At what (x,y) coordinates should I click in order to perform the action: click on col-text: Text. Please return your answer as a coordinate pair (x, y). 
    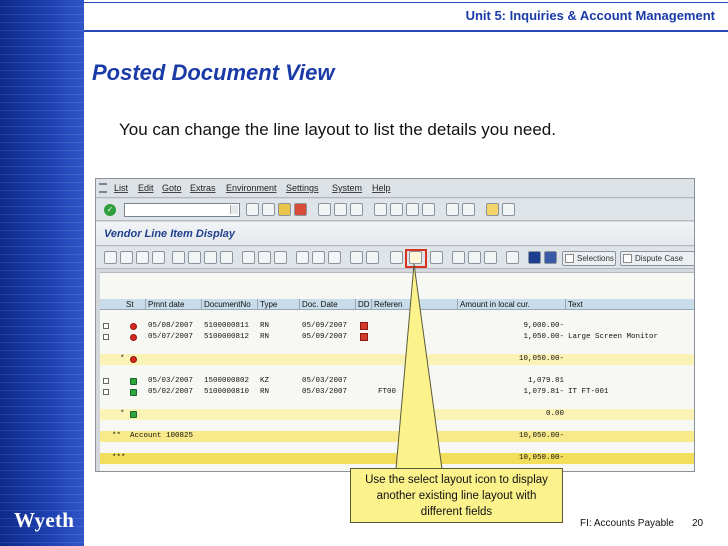
    Looking at the image, I should click on (630, 304).